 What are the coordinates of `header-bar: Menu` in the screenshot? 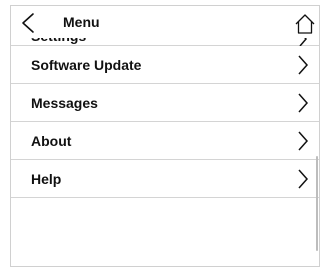 It's located at (165, 22).